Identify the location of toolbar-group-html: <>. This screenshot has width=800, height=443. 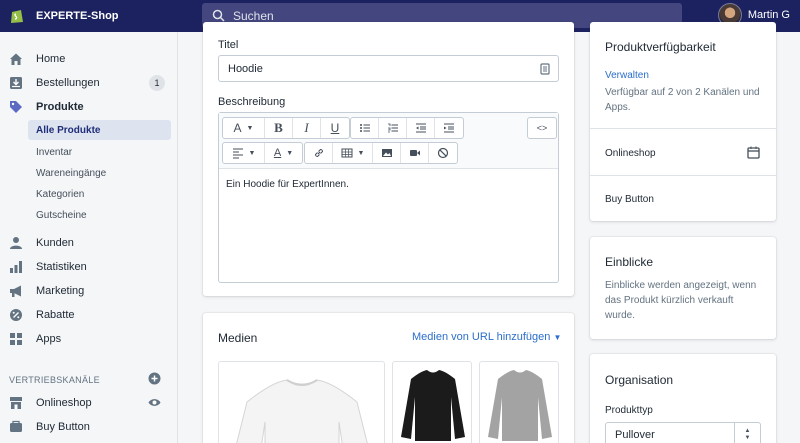
(542, 128).